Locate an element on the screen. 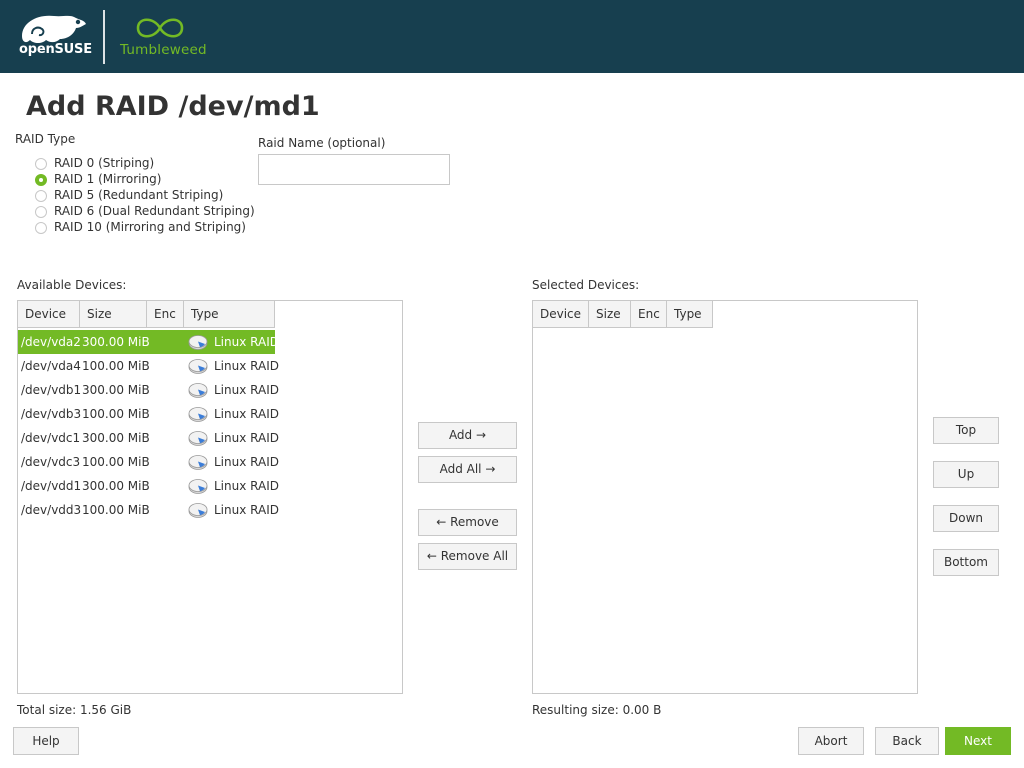 This screenshot has width=1024, height=768. raid-type-option-label: RAID 6 (Dual Redundant Striping) is located at coordinates (154, 211).